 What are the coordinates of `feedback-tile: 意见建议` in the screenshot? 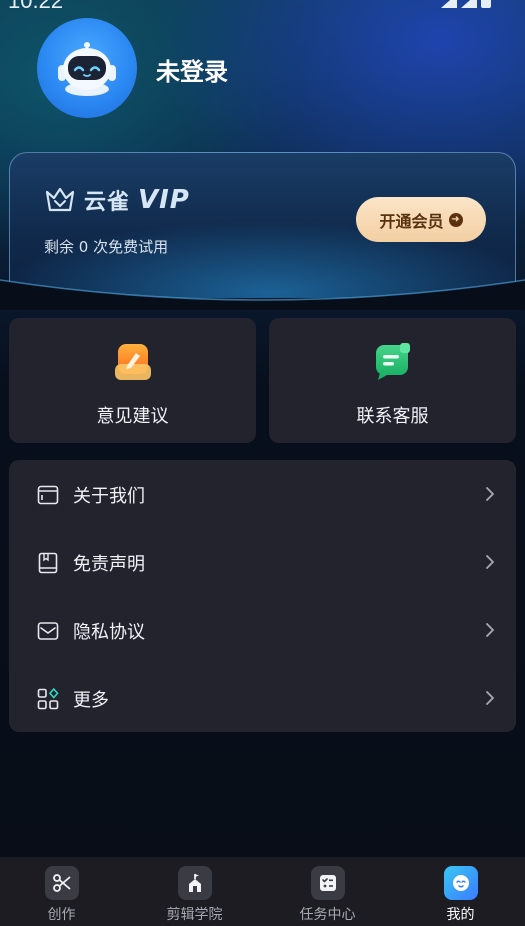 It's located at (132, 380).